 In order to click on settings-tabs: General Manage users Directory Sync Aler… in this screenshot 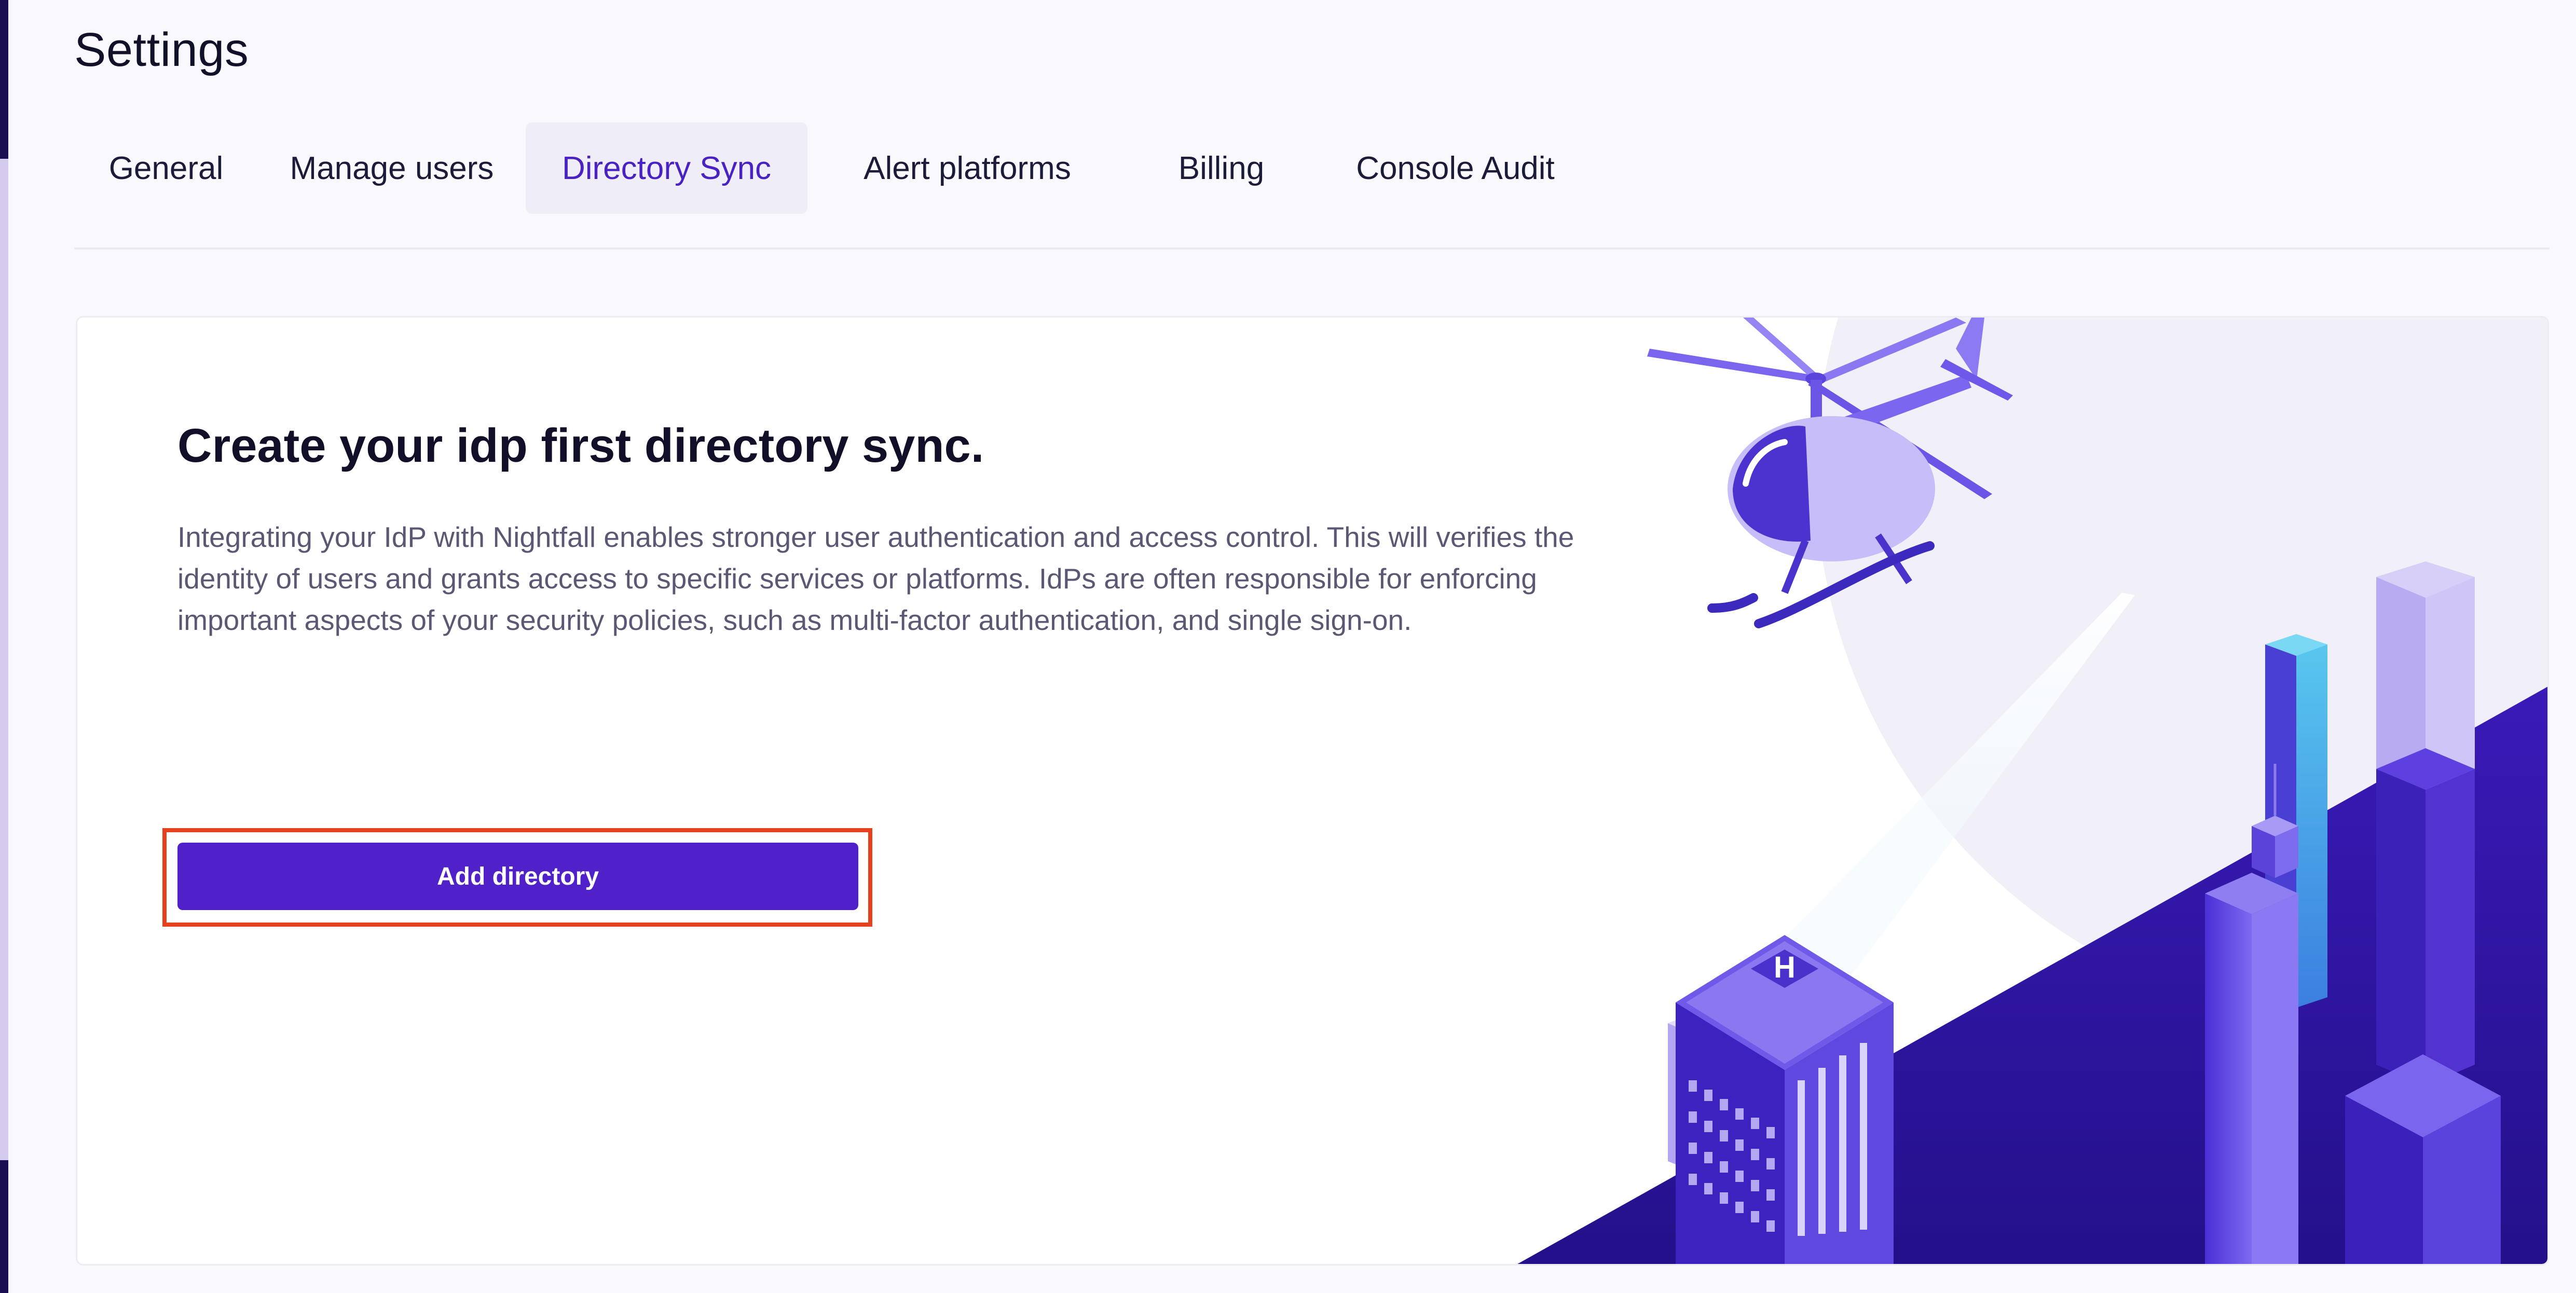, I will do `click(834, 168)`.